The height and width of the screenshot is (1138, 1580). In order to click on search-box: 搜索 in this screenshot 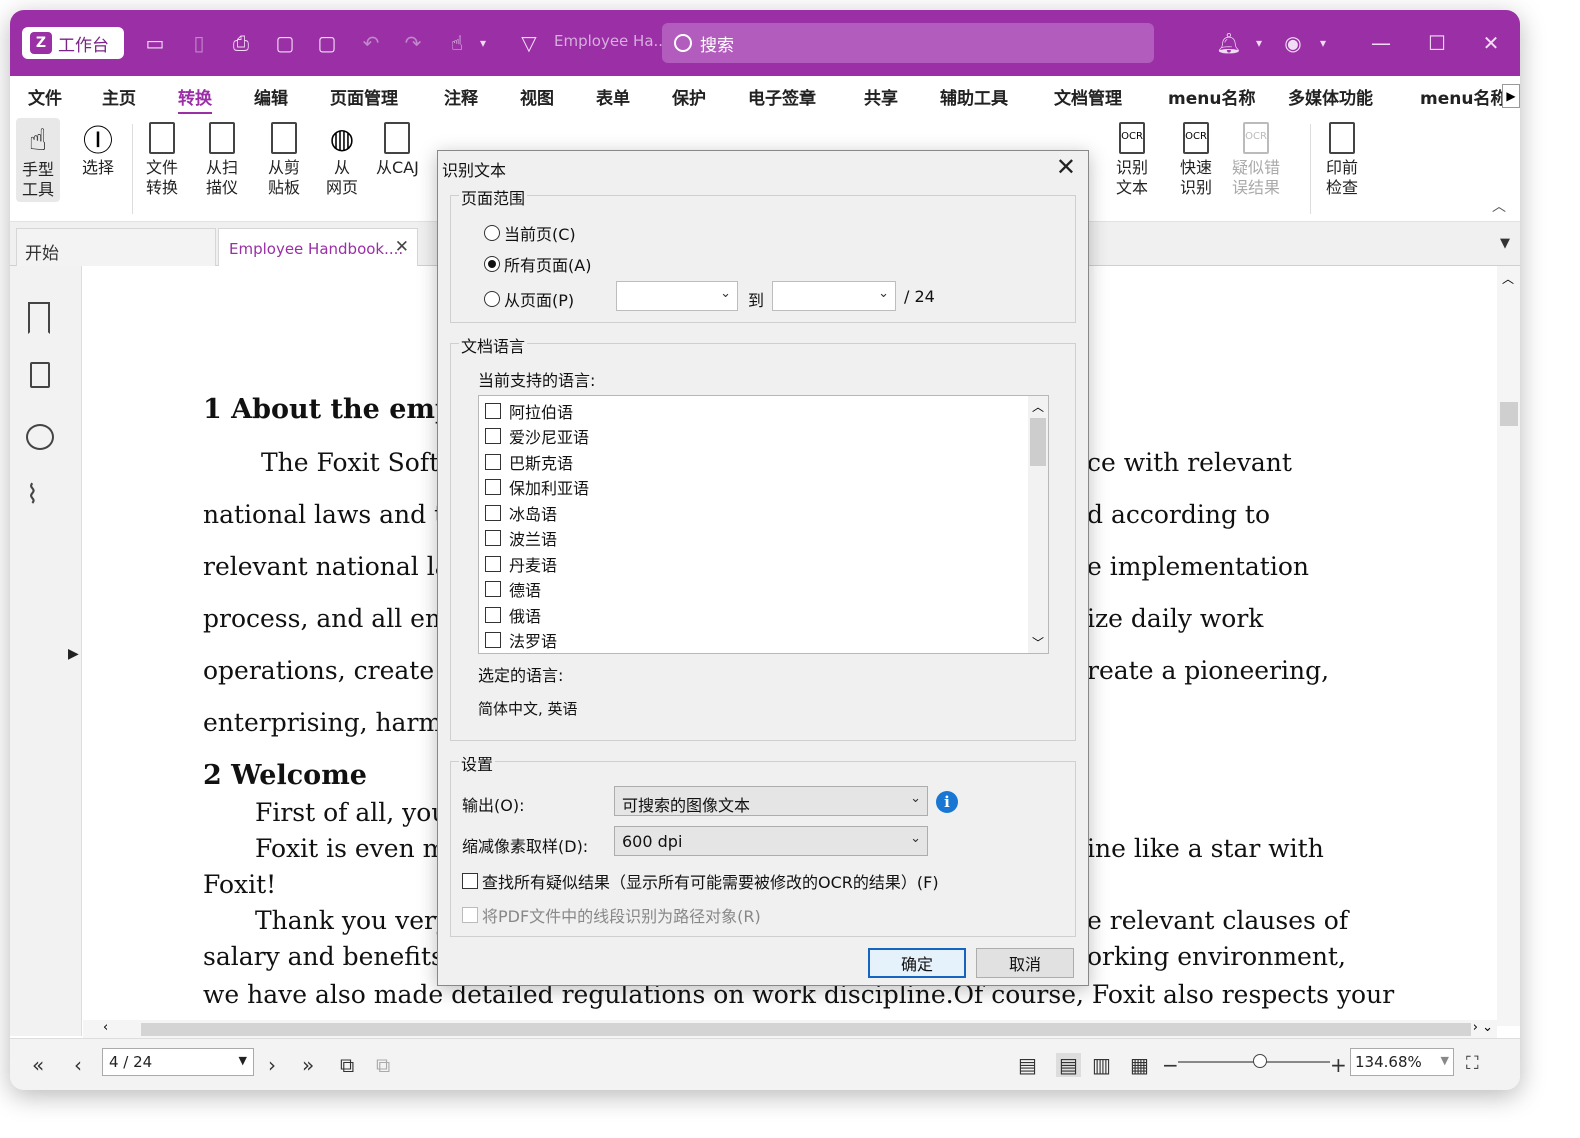, I will do `click(908, 43)`.